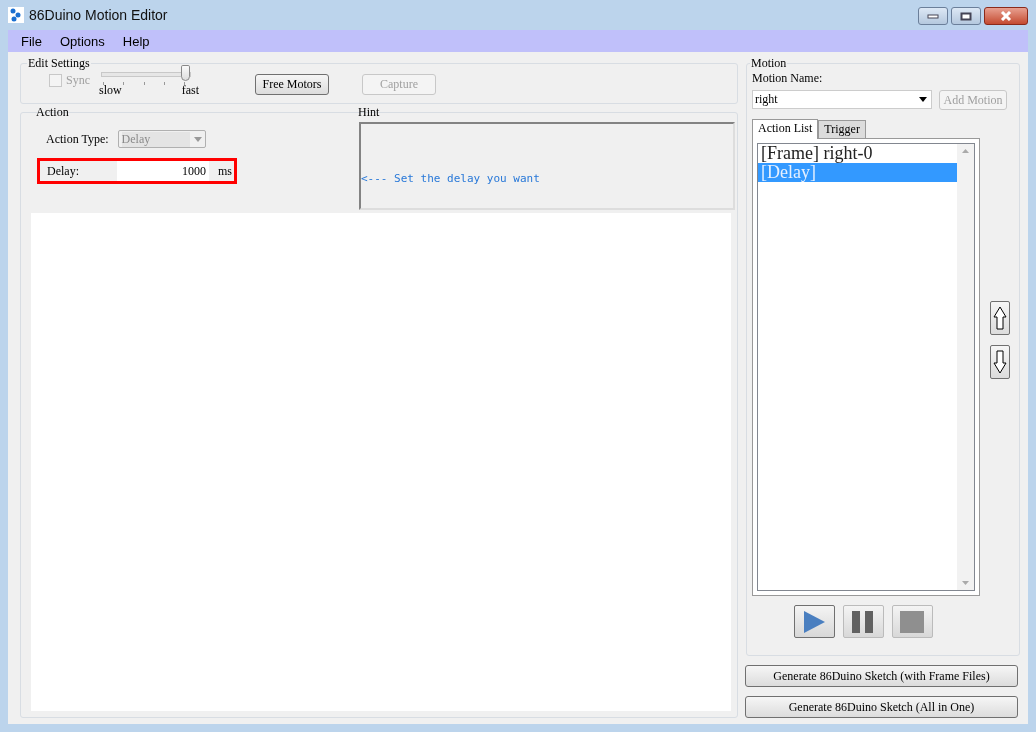 The width and height of the screenshot is (1036, 732). I want to click on stop-icon, so click(912, 621).